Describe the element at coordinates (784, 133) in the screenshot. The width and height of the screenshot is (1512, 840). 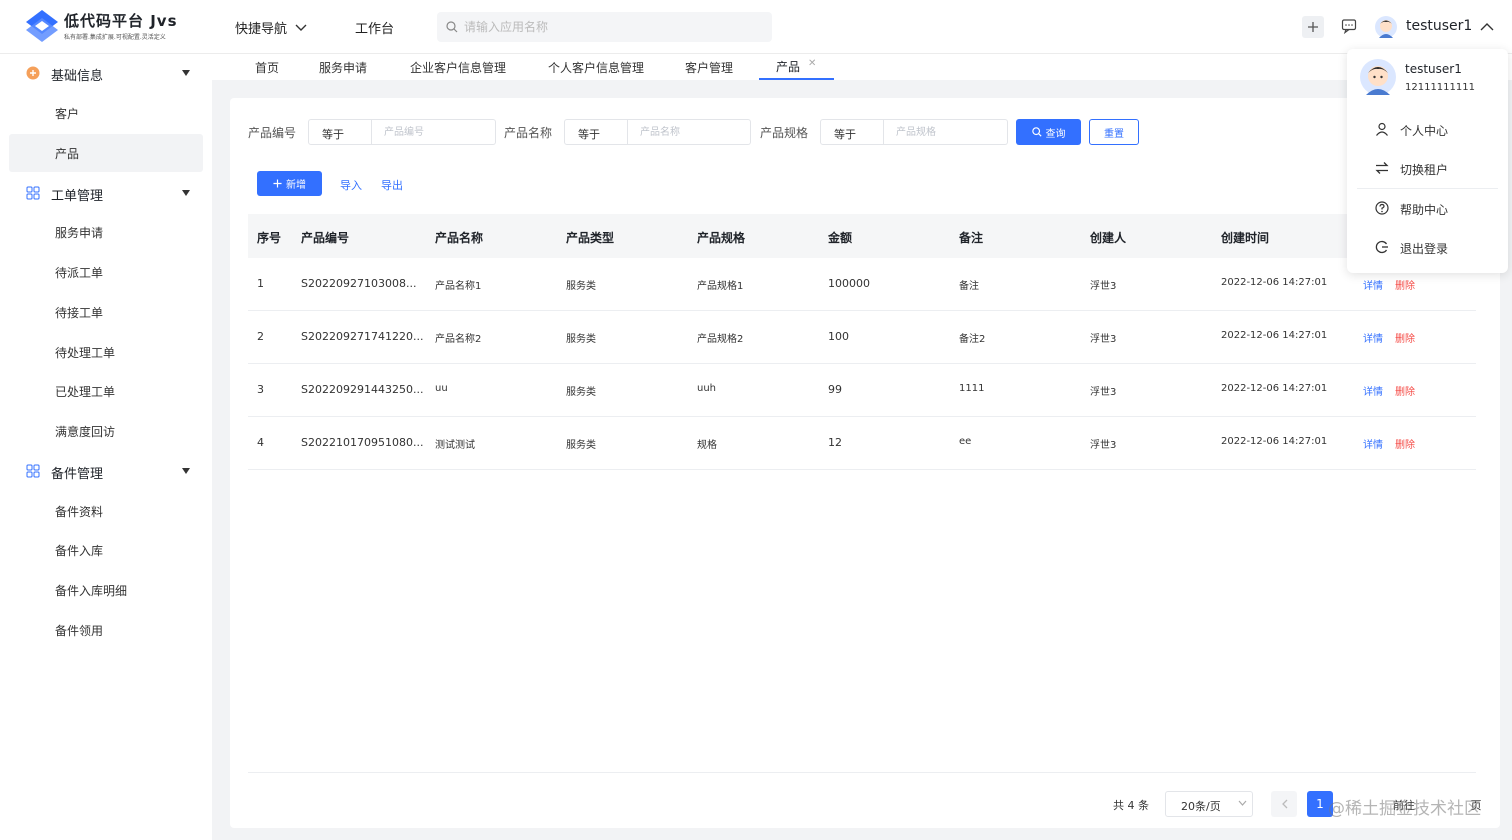
I see `filter-label-spec: 产品规格` at that location.